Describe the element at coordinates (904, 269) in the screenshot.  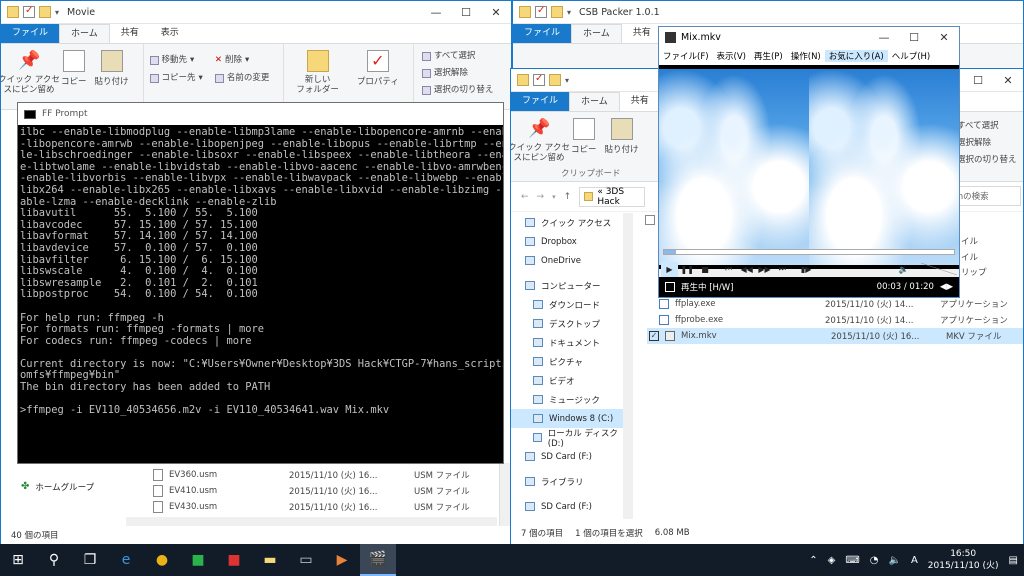
I see `volume-icon: 🔈` at that location.